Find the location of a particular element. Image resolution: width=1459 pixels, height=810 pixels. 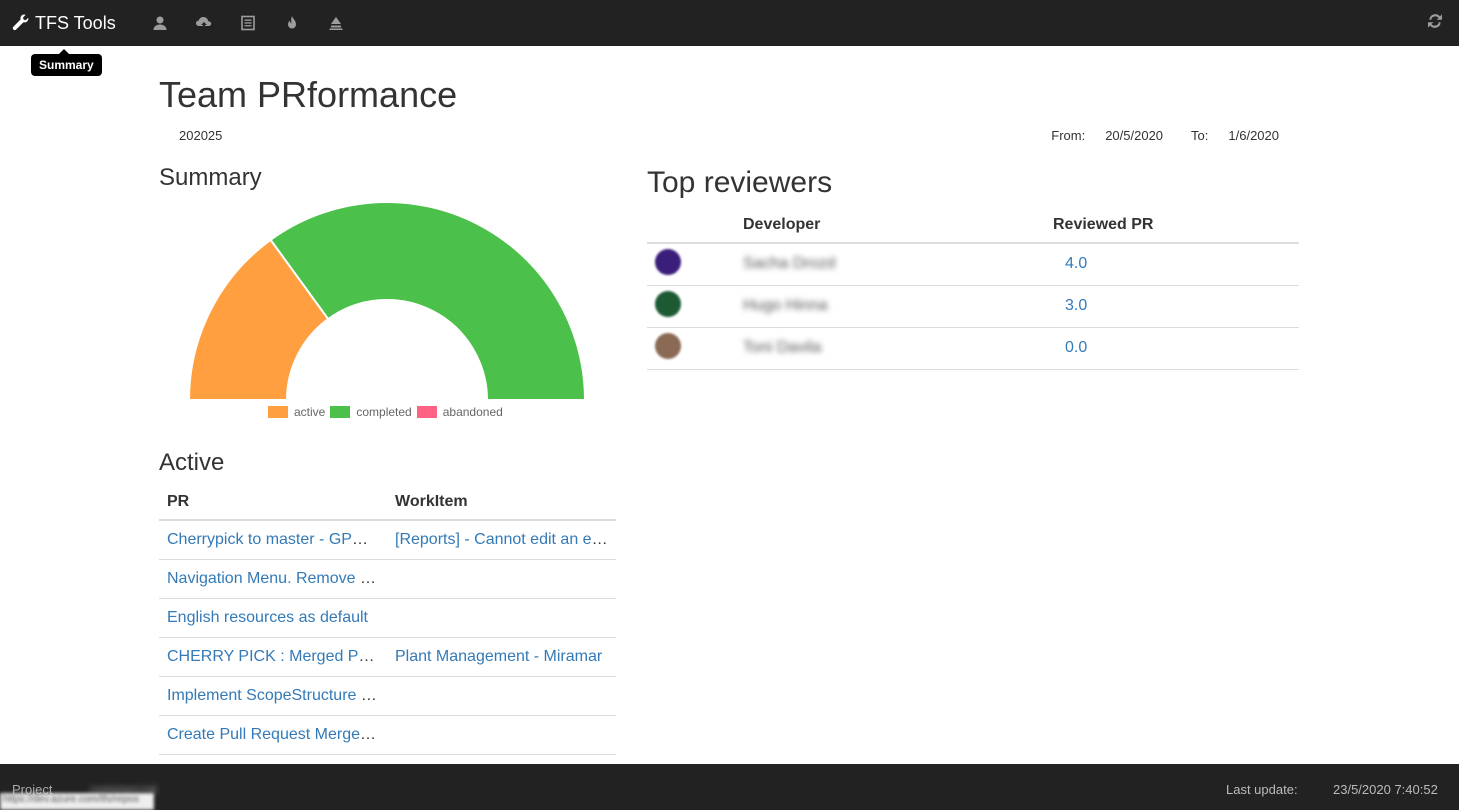

brand-link: TFS Tools is located at coordinates (64, 23).